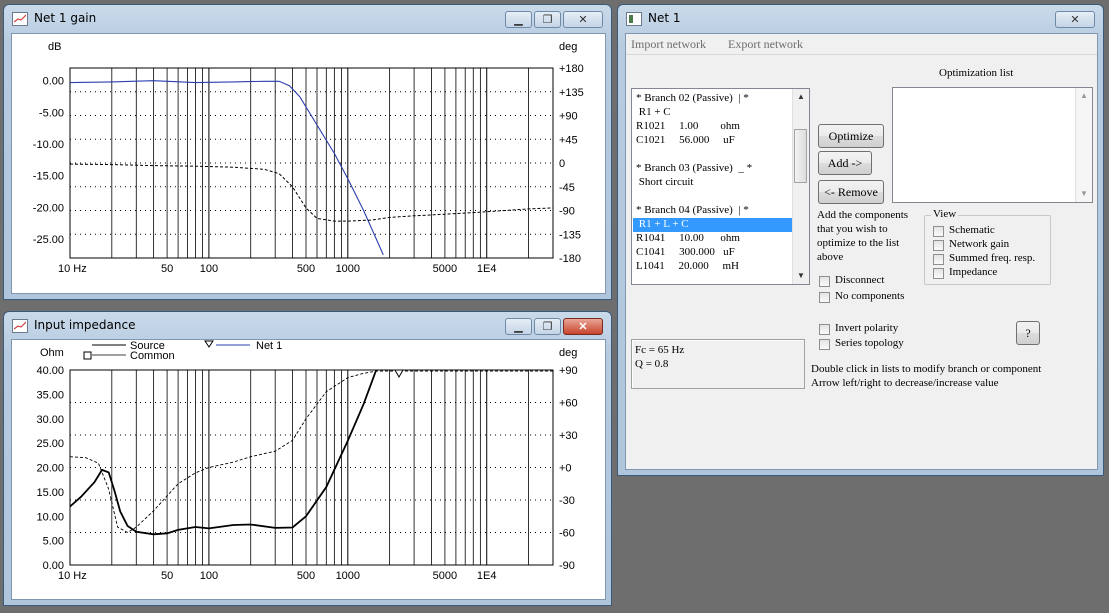  Describe the element at coordinates (660, 350) in the screenshot. I see `fc-value: Fc = 65 Hz` at that location.